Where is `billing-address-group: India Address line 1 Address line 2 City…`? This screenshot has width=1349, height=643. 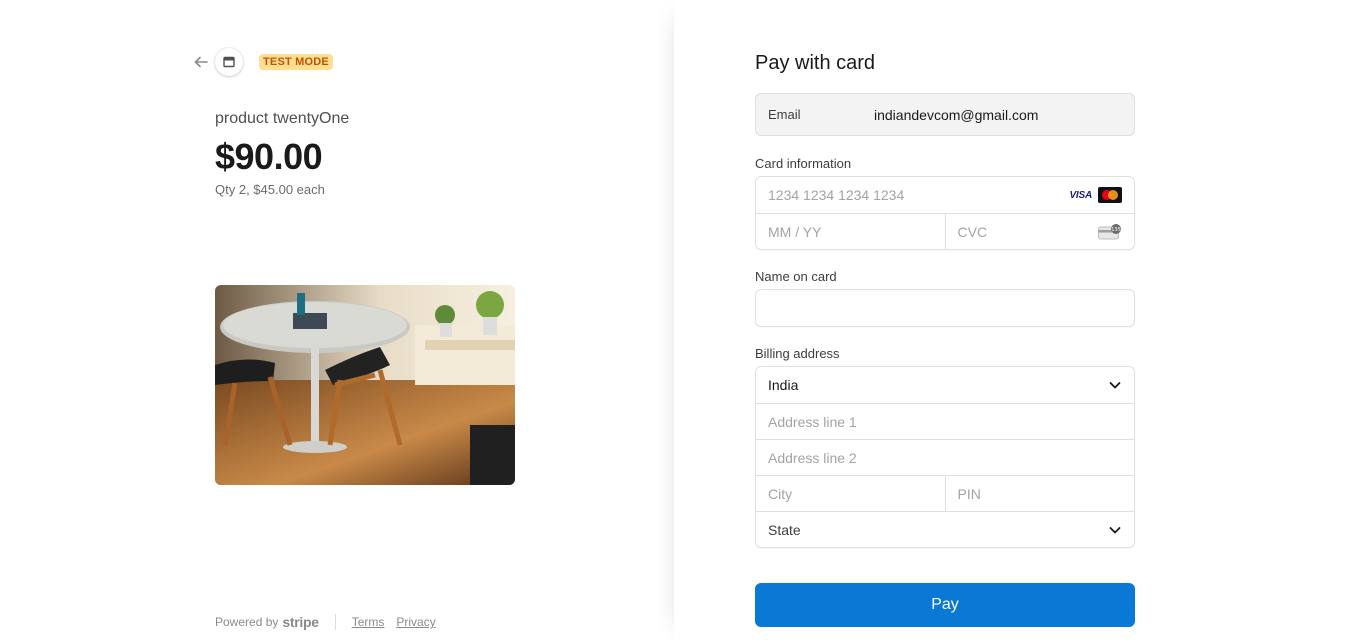 billing-address-group: India Address line 1 Address line 2 City… is located at coordinates (945, 457).